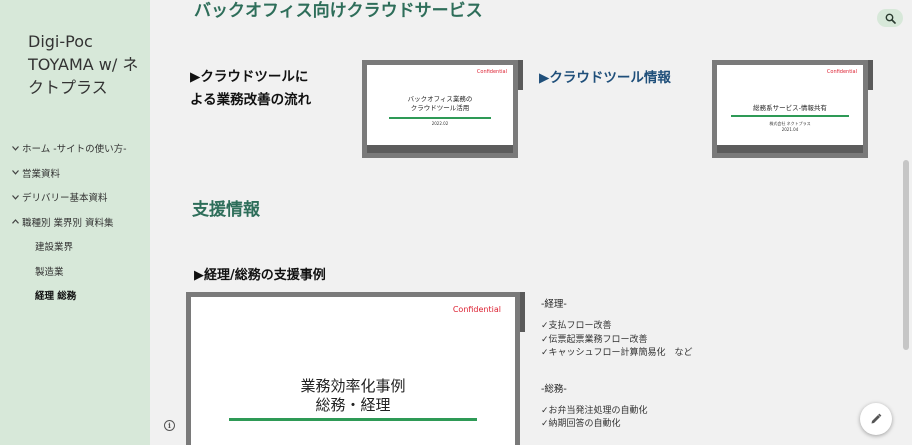 This screenshot has height=445, width=912. I want to click on list-item: ✓キャッシュフロー計算簡易化 など, so click(617, 353).